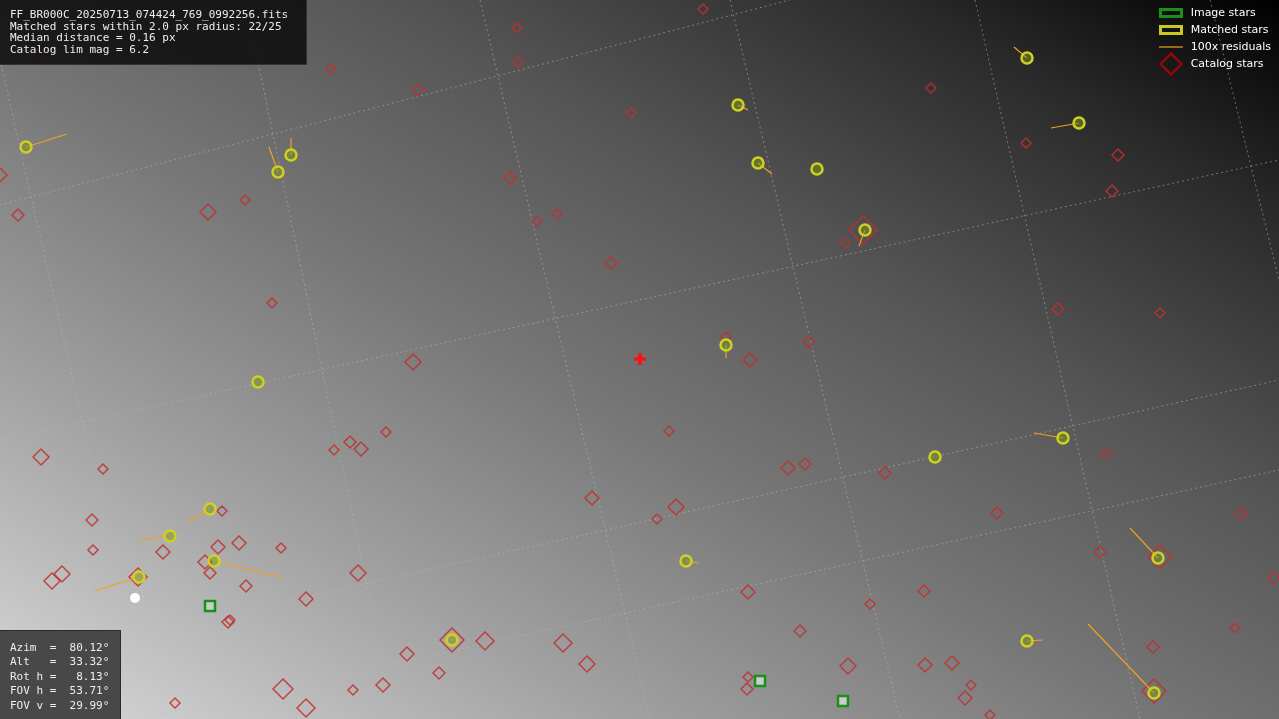 The width and height of the screenshot is (1279, 719). I want to click on info-text: FF_BR000C_20250713_074424_769_0992256.fits, so click(150, 15).